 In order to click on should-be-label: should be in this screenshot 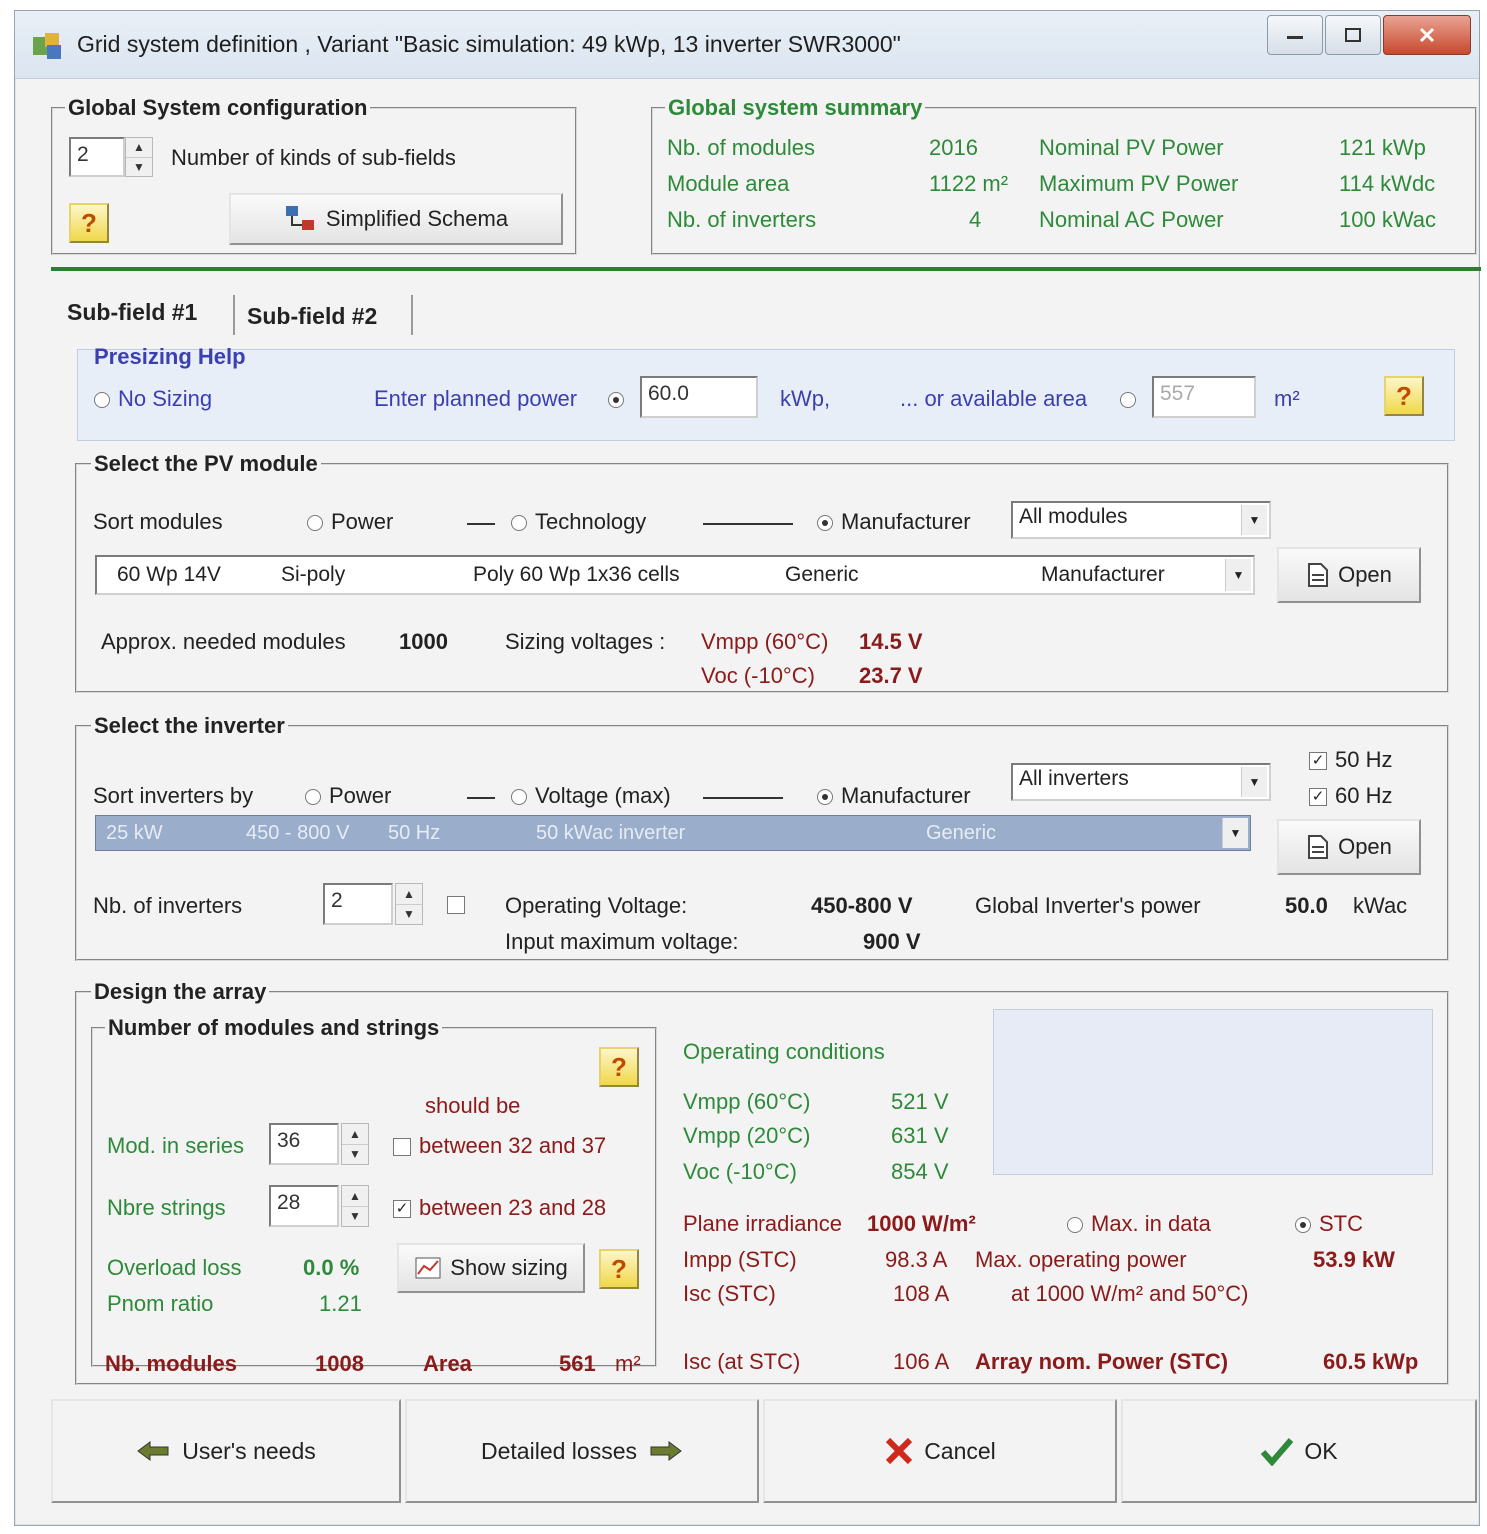, I will do `click(473, 1105)`.